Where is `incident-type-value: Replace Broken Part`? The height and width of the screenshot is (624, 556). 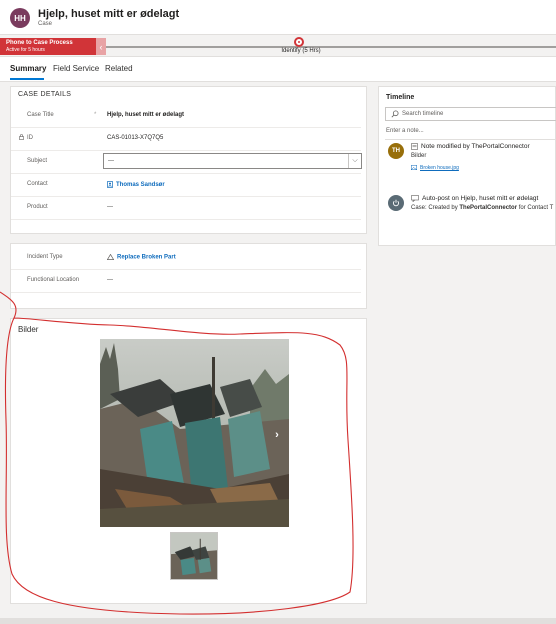 incident-type-value: Replace Broken Part is located at coordinates (146, 257).